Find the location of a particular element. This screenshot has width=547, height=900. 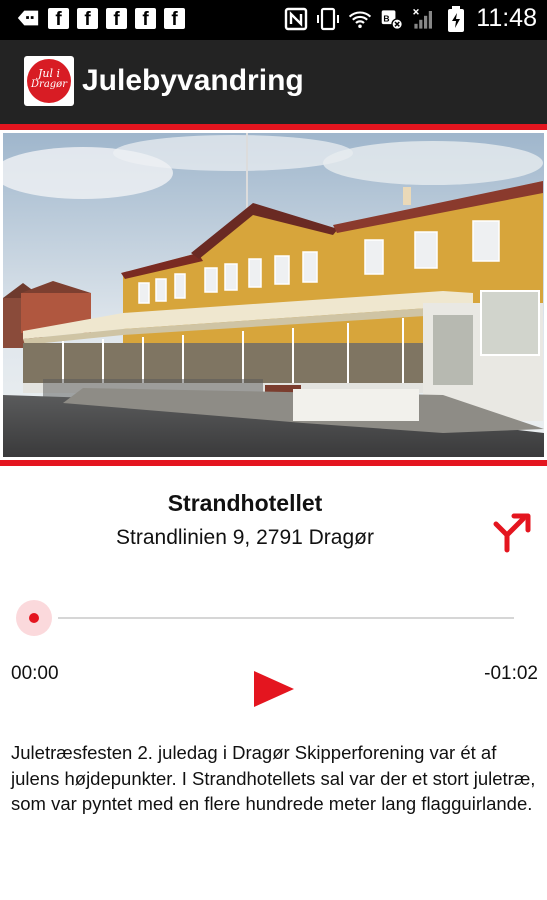

app-bar: Jul i Dragør Julebyvandring is located at coordinates (273, 82).